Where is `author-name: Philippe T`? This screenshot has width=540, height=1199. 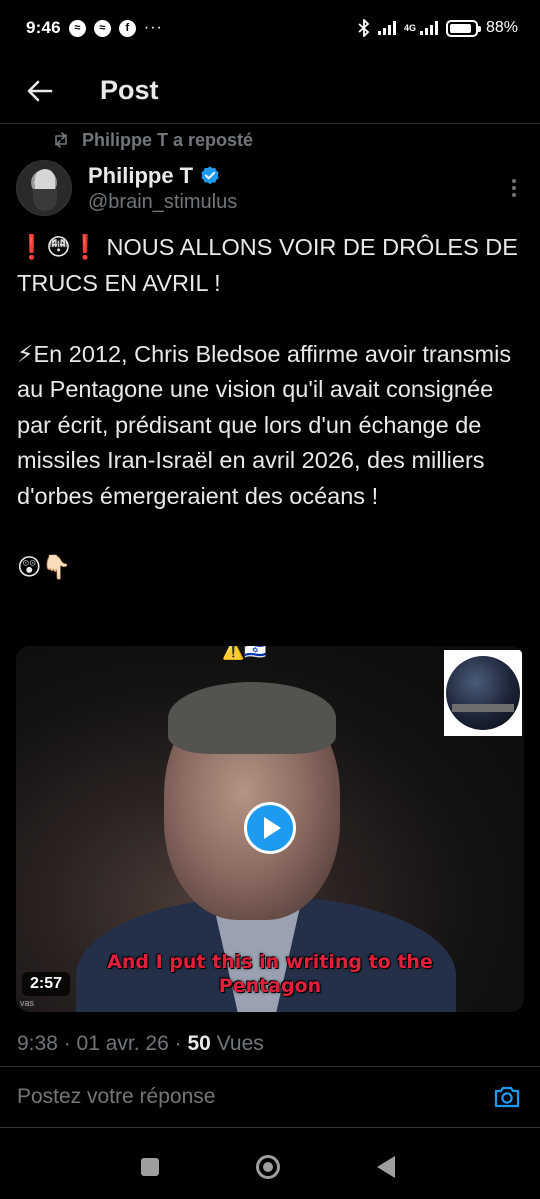 author-name: Philippe T is located at coordinates (140, 176).